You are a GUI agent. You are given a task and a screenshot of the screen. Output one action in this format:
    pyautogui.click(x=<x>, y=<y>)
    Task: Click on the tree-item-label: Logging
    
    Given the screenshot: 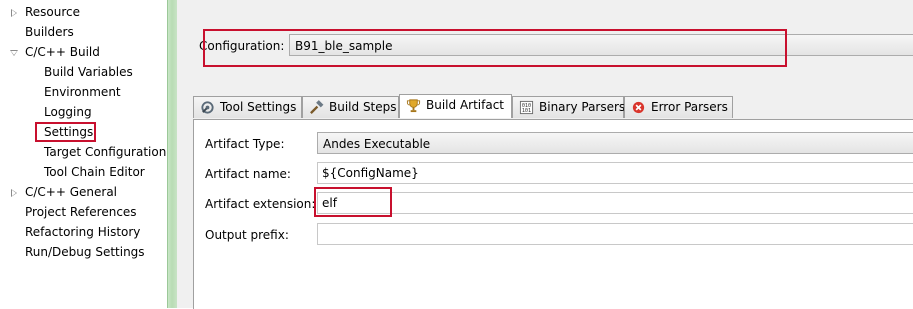 What is the action you would take?
    pyautogui.click(x=68, y=112)
    